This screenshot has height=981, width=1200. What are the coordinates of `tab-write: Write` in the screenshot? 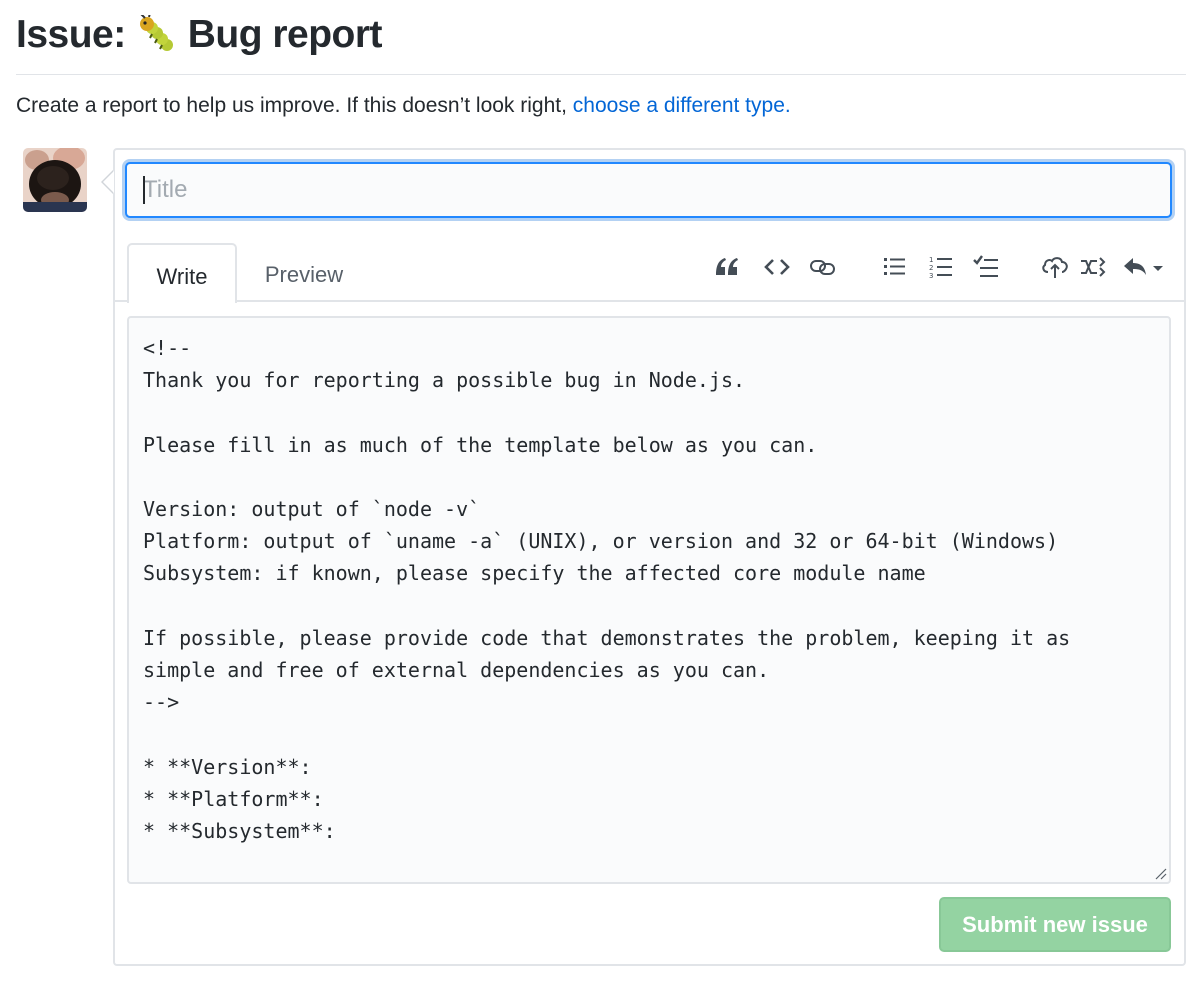 It's located at (182, 273).